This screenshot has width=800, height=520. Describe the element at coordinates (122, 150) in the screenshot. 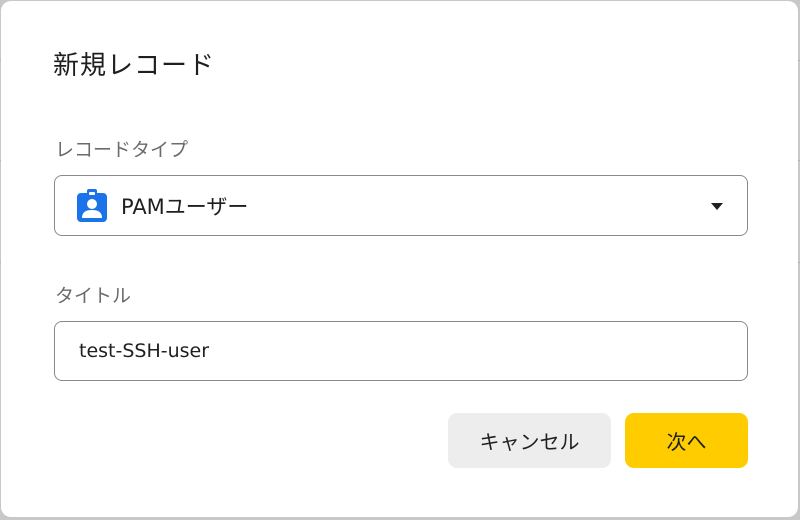

I see `record-type-label: レコードタイプ` at that location.